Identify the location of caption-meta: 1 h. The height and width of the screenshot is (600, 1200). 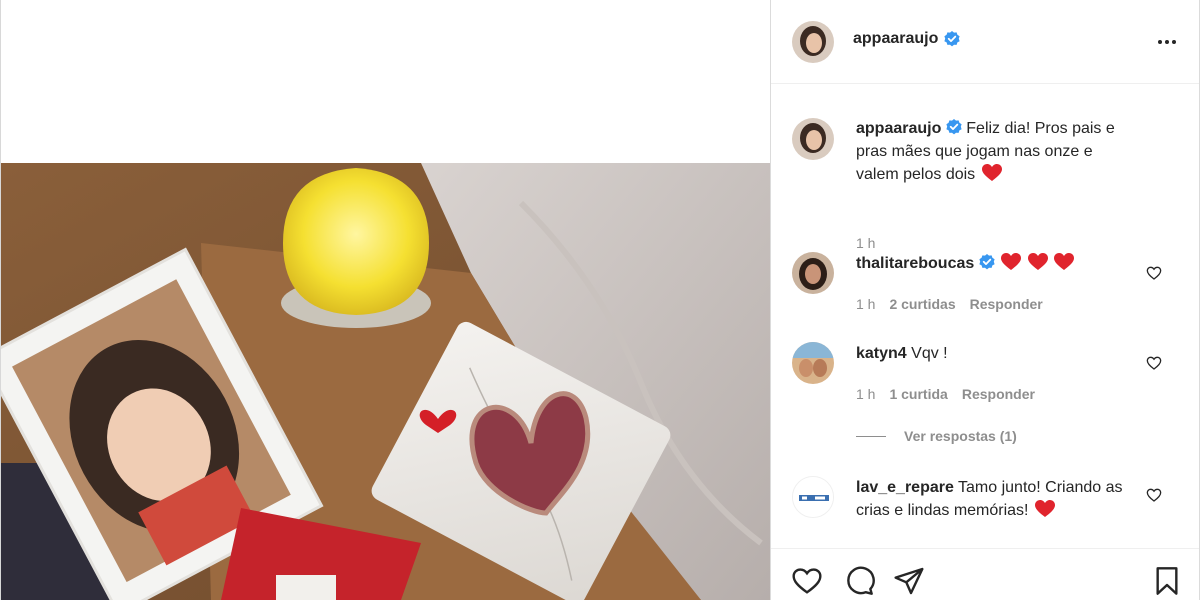
(865, 243).